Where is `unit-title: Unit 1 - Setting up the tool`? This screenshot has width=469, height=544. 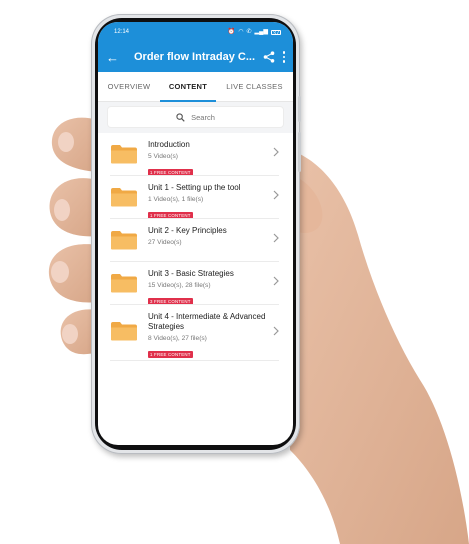
unit-title: Unit 1 - Setting up the tool is located at coordinates (194, 187).